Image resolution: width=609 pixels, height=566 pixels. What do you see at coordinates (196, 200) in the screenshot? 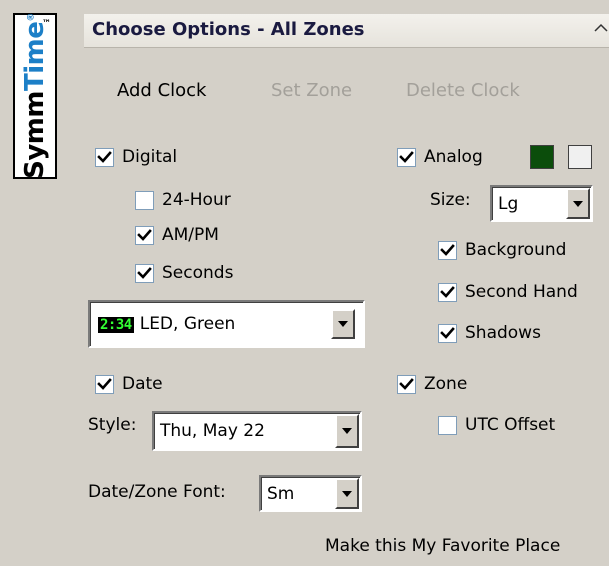
I see `hour24-label: 24-Hour` at bounding box center [196, 200].